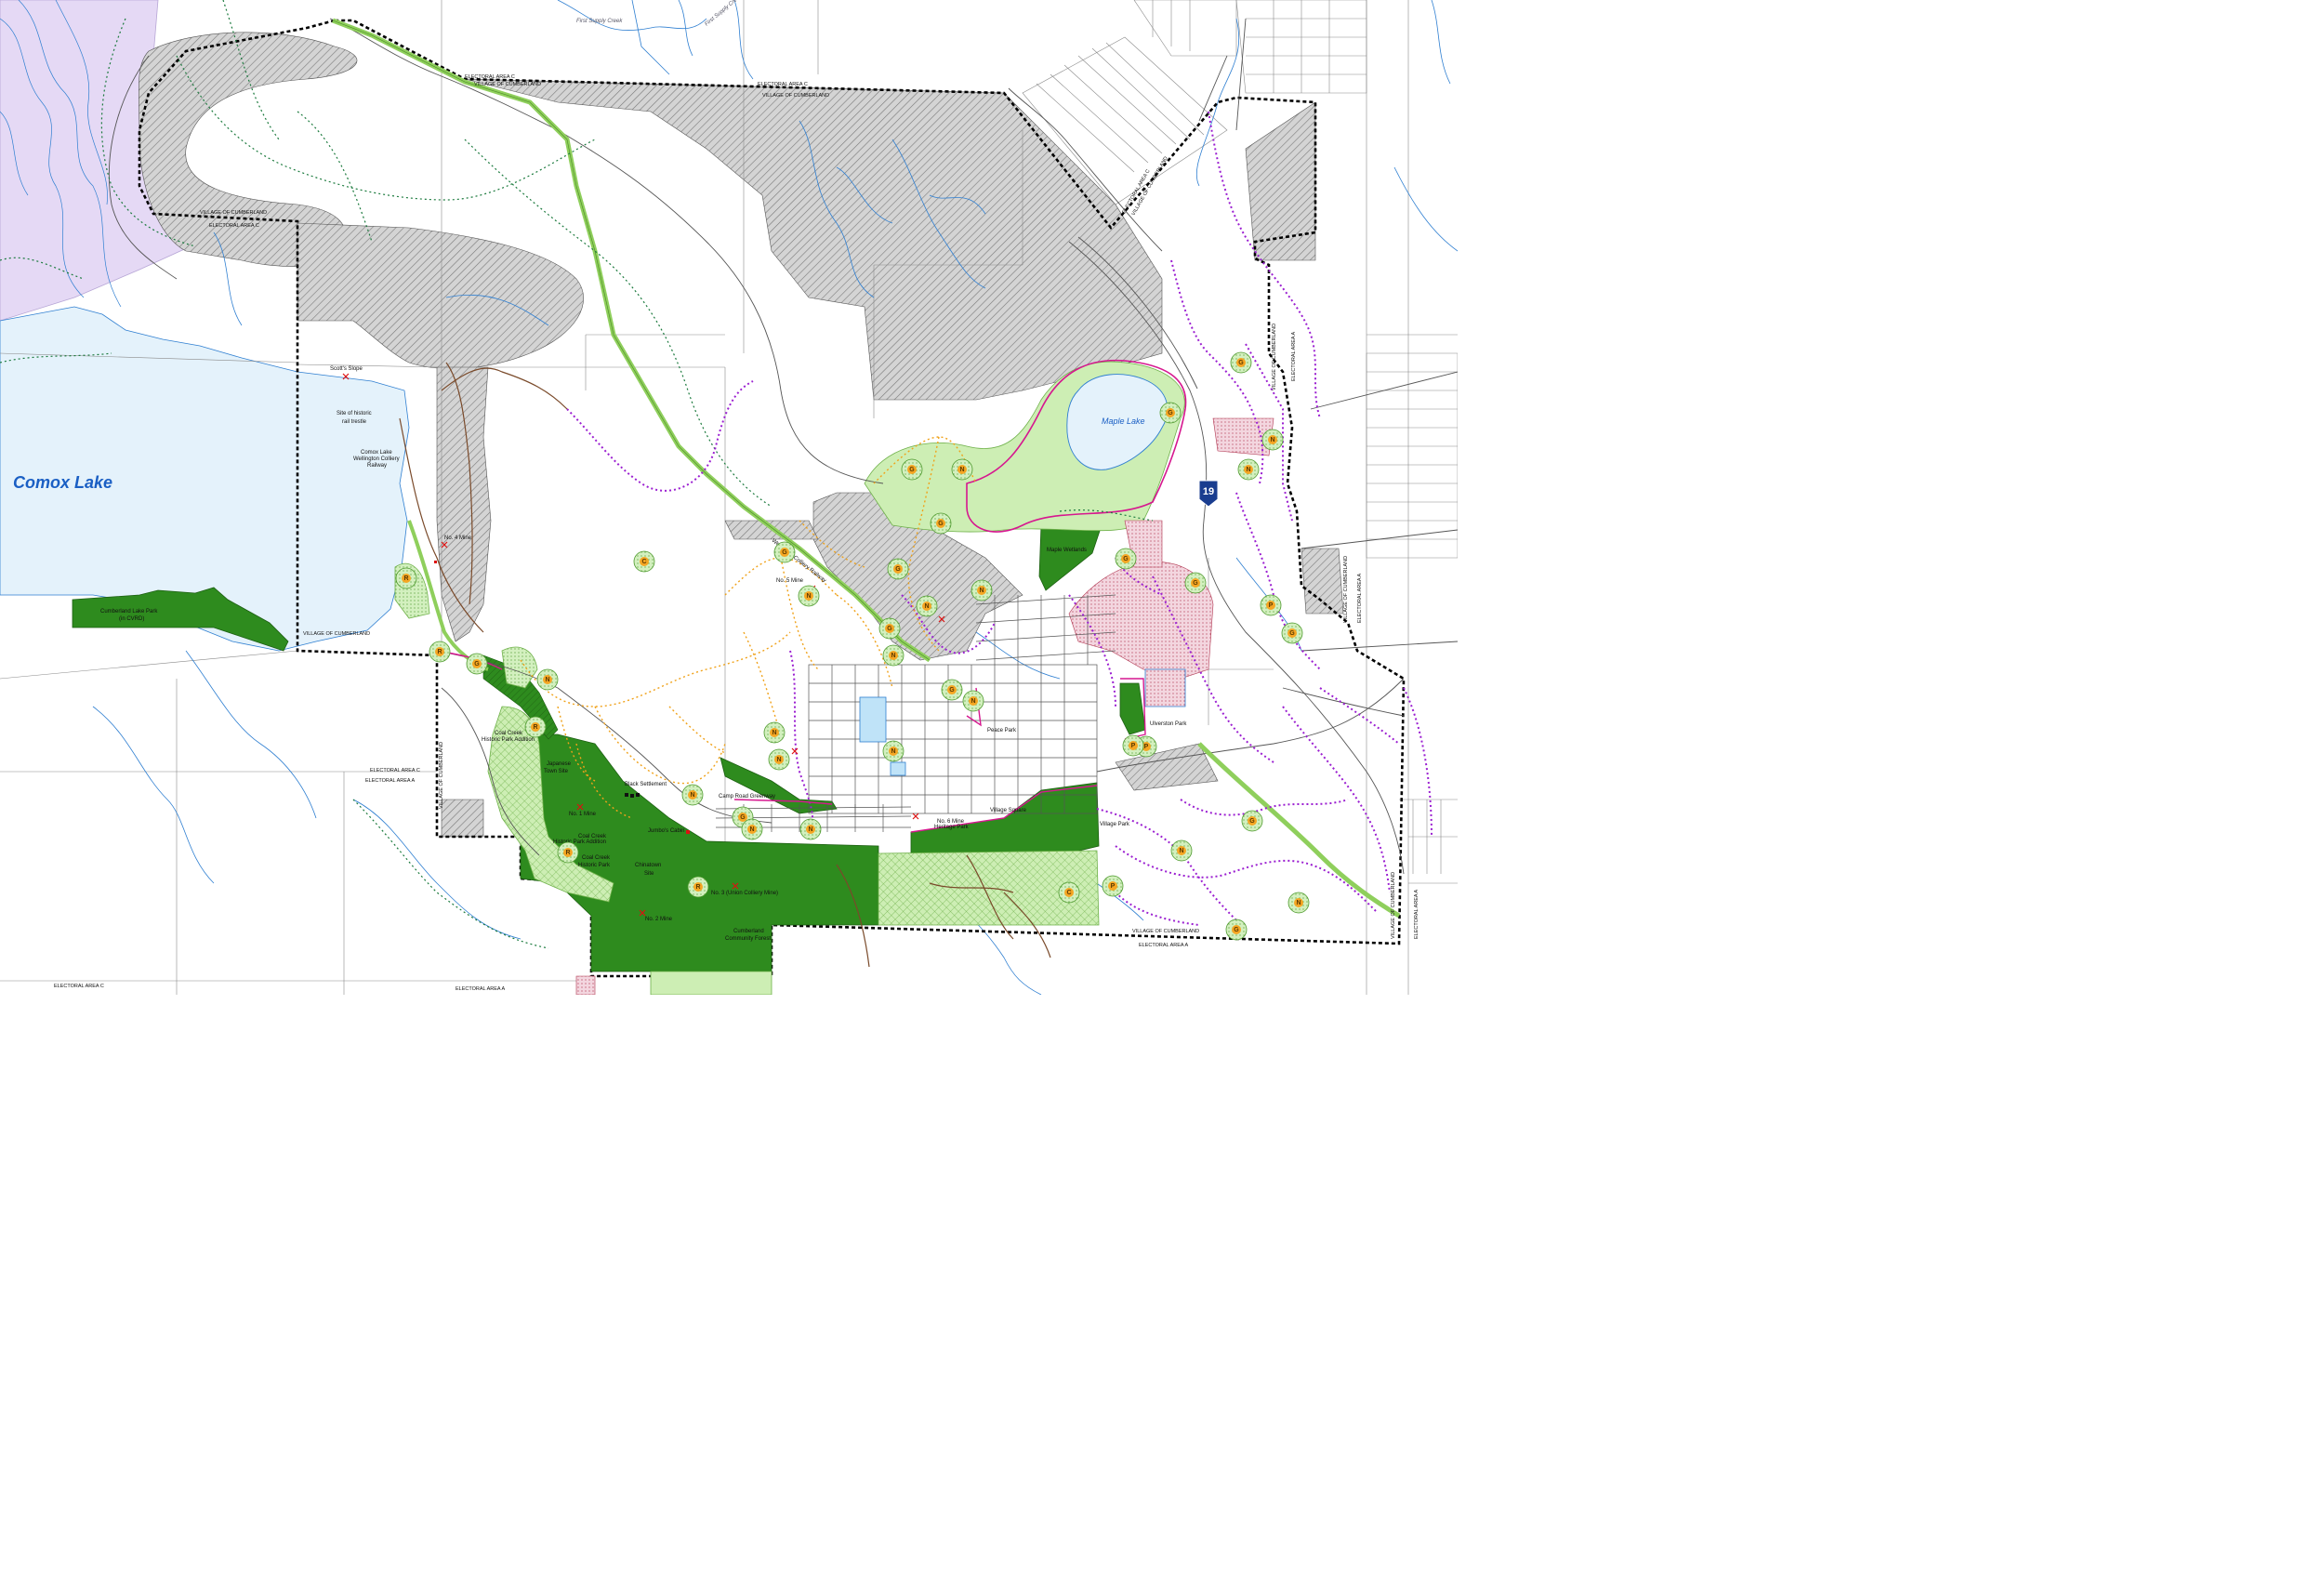 This screenshot has width=2324, height=1586. I want to click on town-pool, so click(873, 719).